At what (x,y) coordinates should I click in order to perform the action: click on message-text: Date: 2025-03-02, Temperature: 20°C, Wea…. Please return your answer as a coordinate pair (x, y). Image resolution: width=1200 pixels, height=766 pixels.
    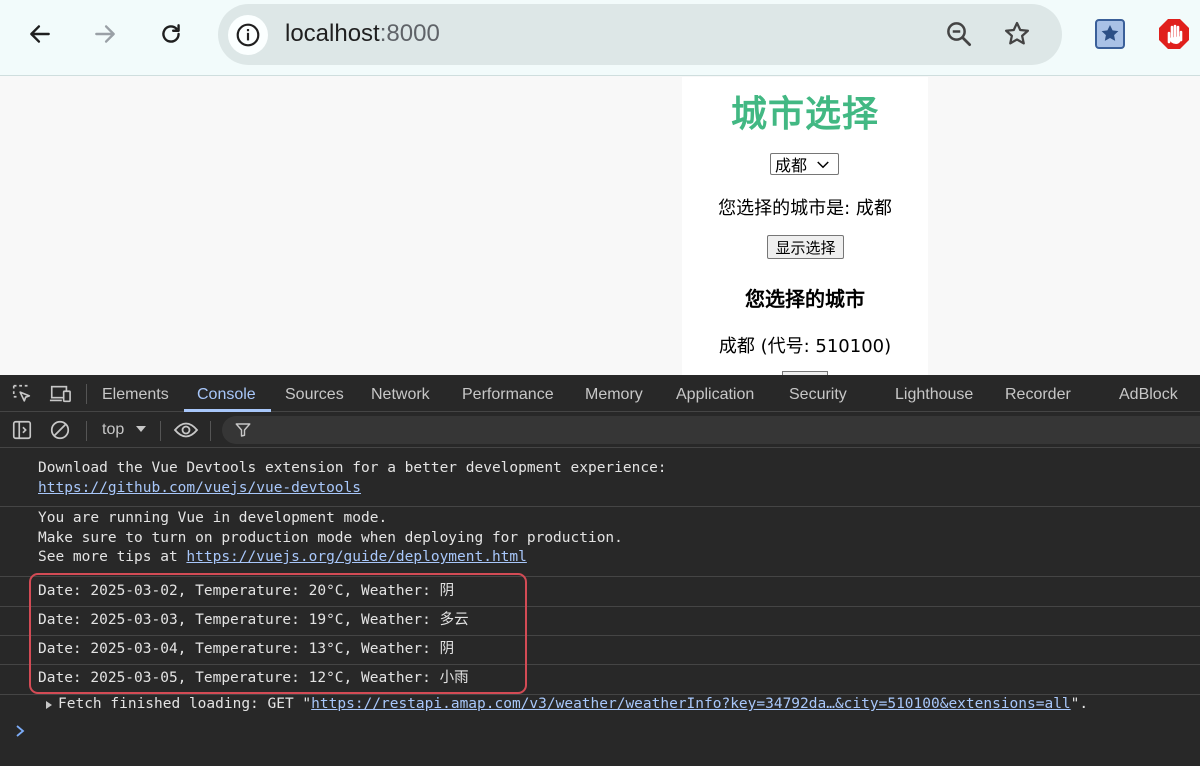
    Looking at the image, I should click on (246, 591).